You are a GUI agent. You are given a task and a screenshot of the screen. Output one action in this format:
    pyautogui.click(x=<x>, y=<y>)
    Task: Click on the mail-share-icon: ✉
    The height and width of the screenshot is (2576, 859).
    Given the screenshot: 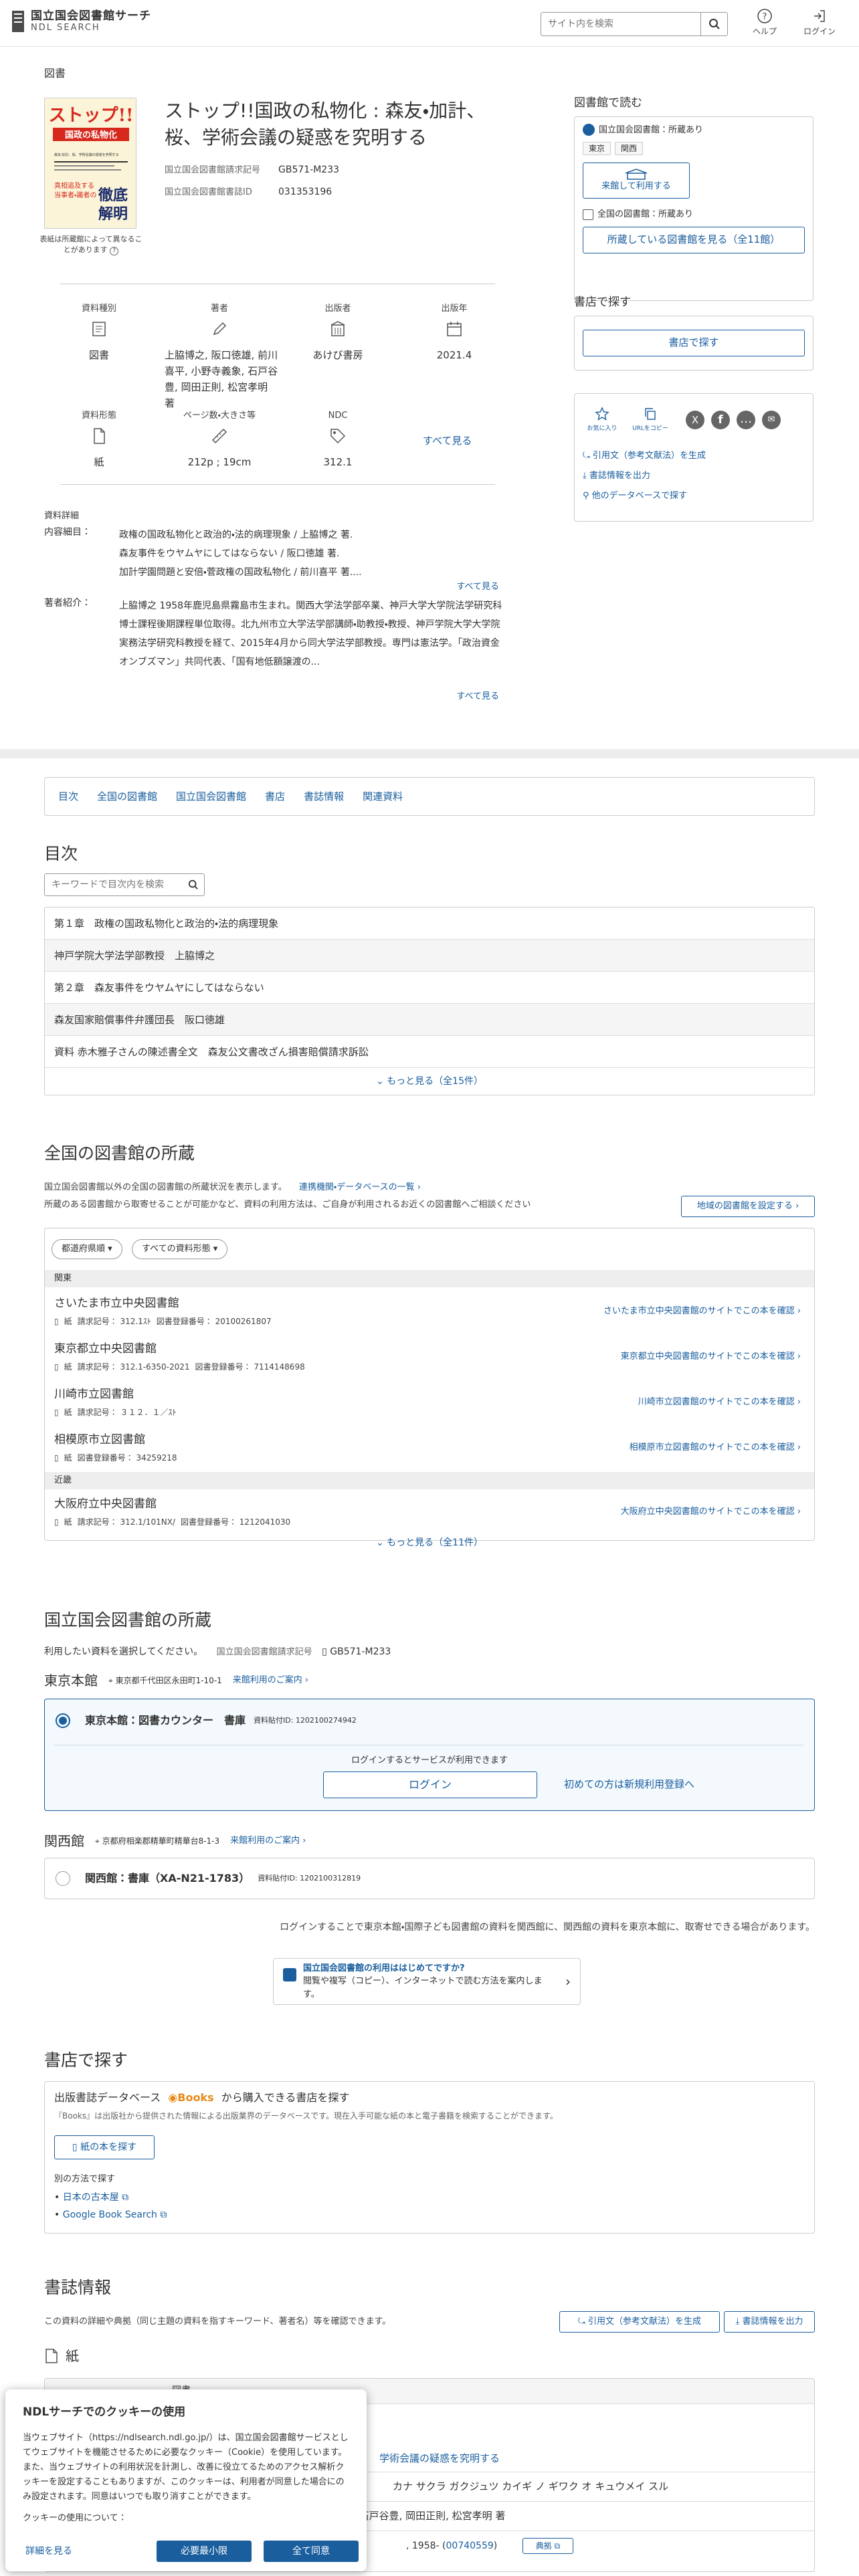 What is the action you would take?
    pyautogui.click(x=772, y=420)
    